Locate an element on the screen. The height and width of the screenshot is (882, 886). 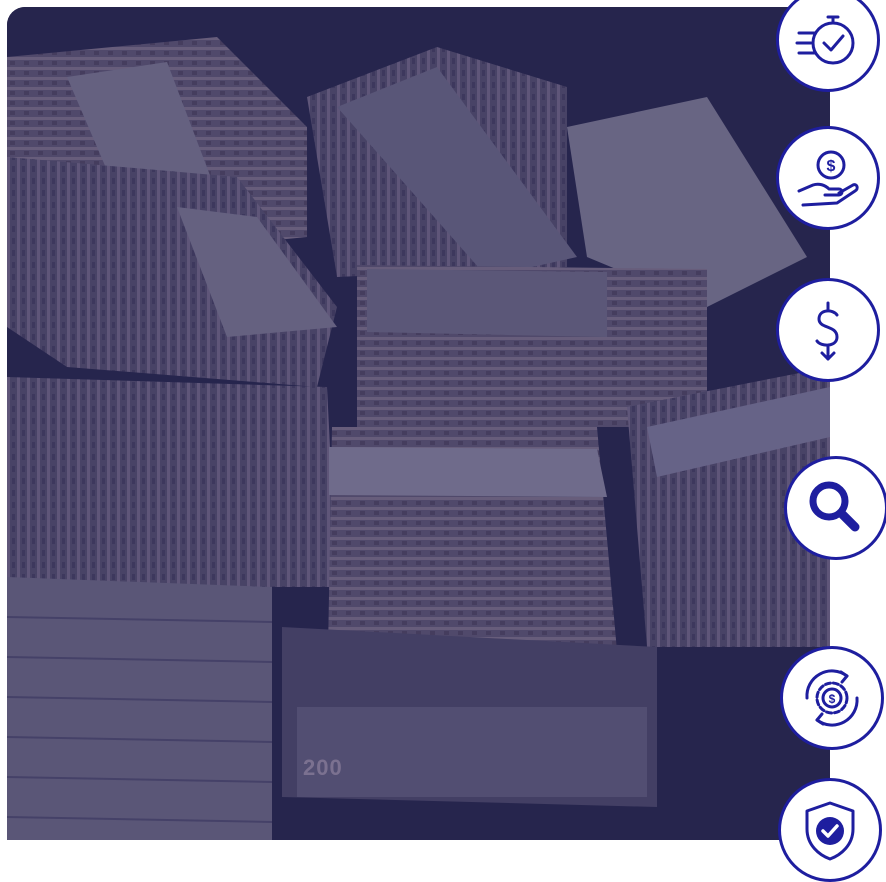
gear-dollar-icon: $ is located at coordinates (832, 698).